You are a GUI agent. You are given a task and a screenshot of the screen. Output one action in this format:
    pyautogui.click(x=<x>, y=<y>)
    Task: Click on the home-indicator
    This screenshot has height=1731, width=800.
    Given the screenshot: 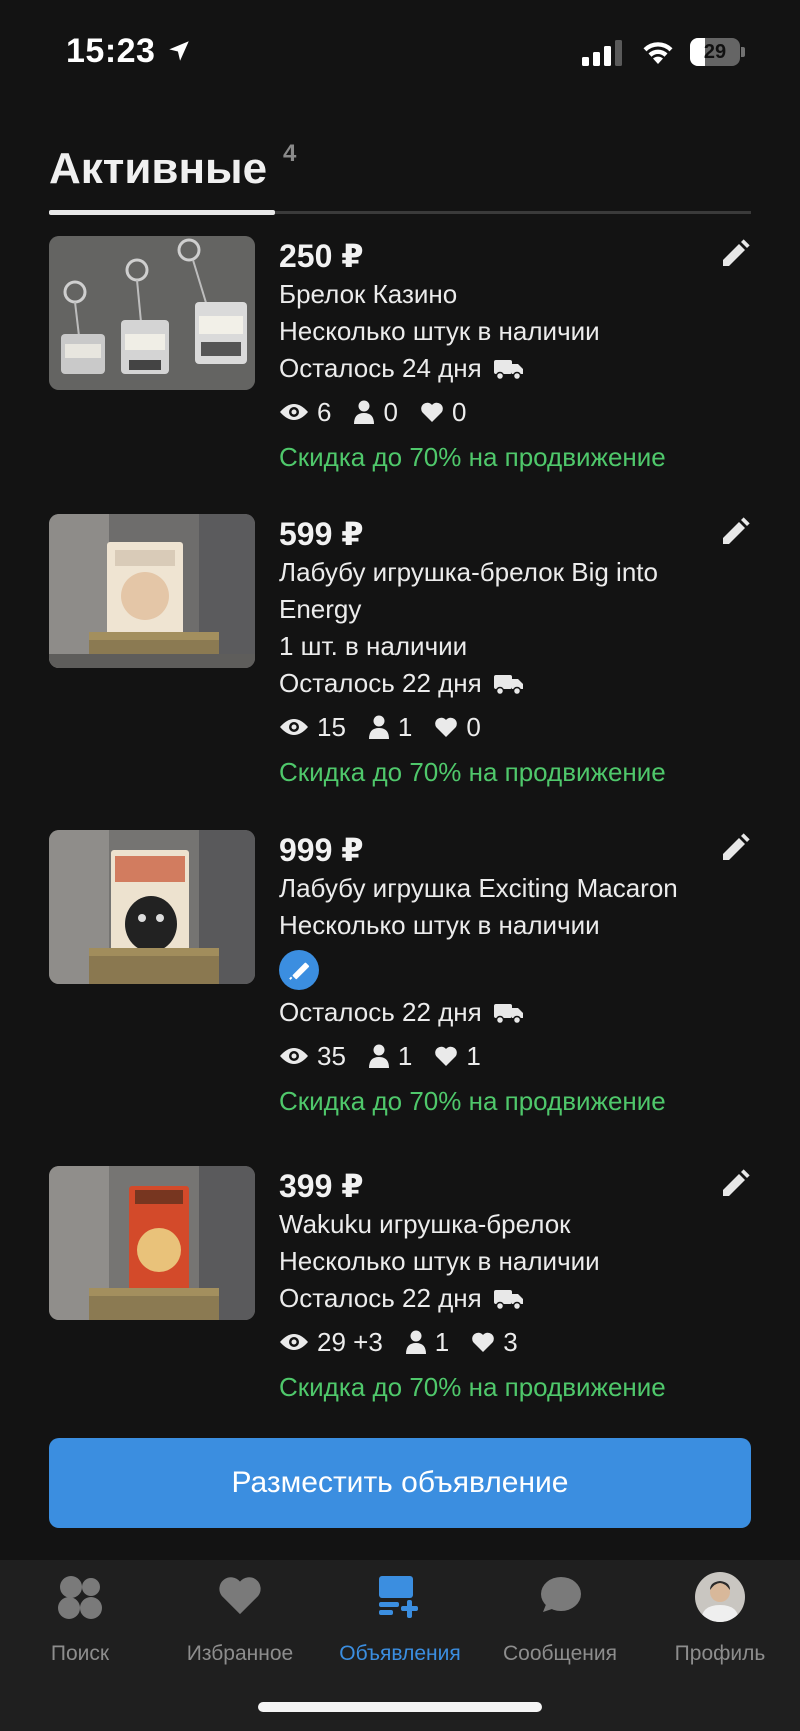 What is the action you would take?
    pyautogui.click(x=400, y=1707)
    